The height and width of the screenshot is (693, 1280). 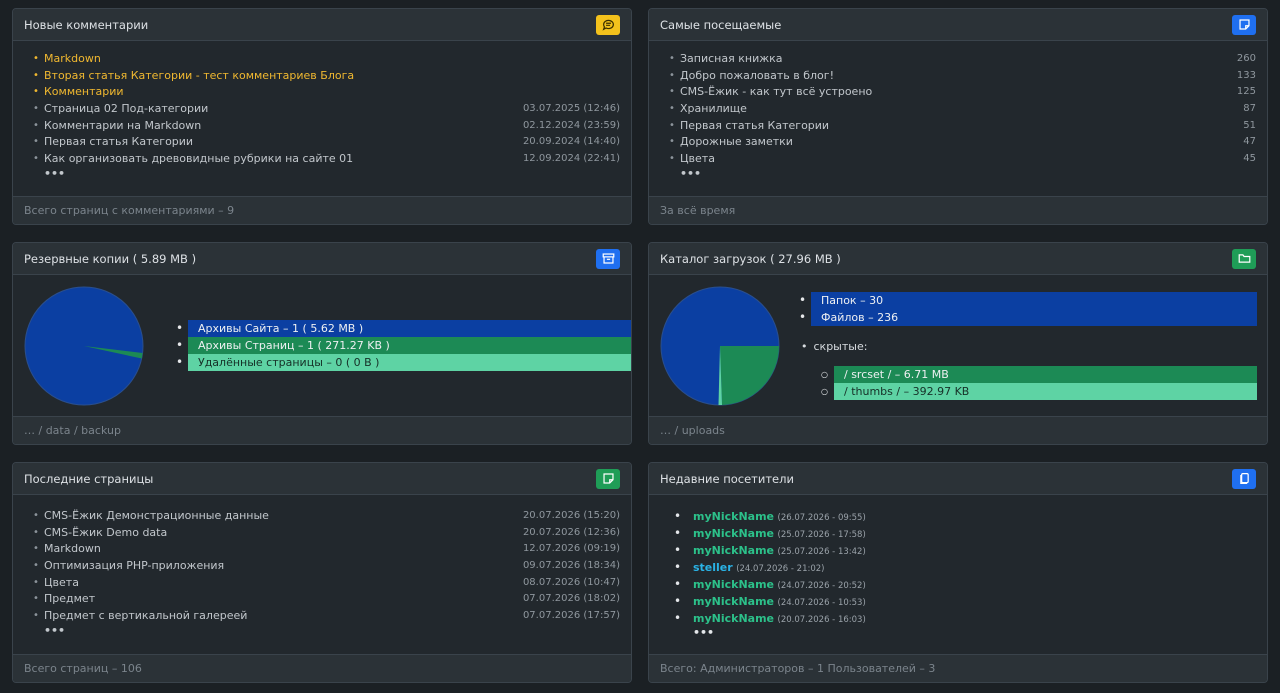 I want to click on uploads-pie-chart, so click(x=720, y=346).